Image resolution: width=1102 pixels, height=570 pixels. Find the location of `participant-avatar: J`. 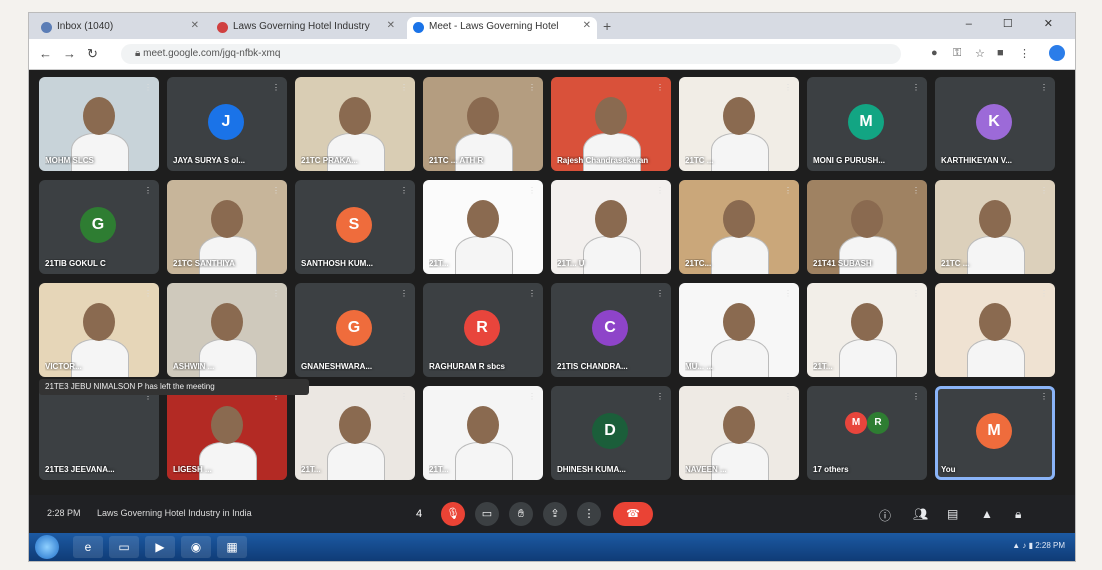

participant-avatar: J is located at coordinates (226, 122).